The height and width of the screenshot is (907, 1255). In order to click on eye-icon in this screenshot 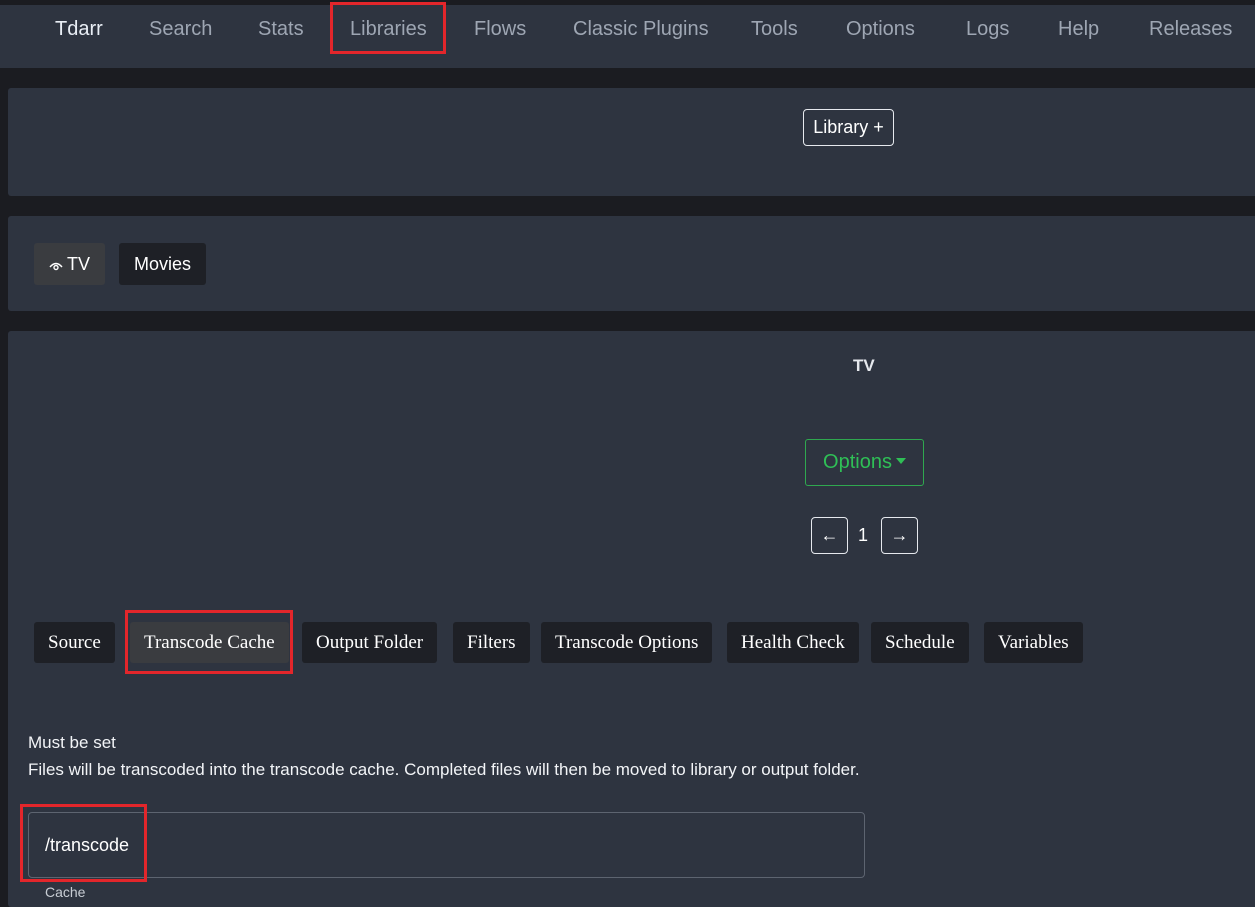, I will do `click(56, 265)`.